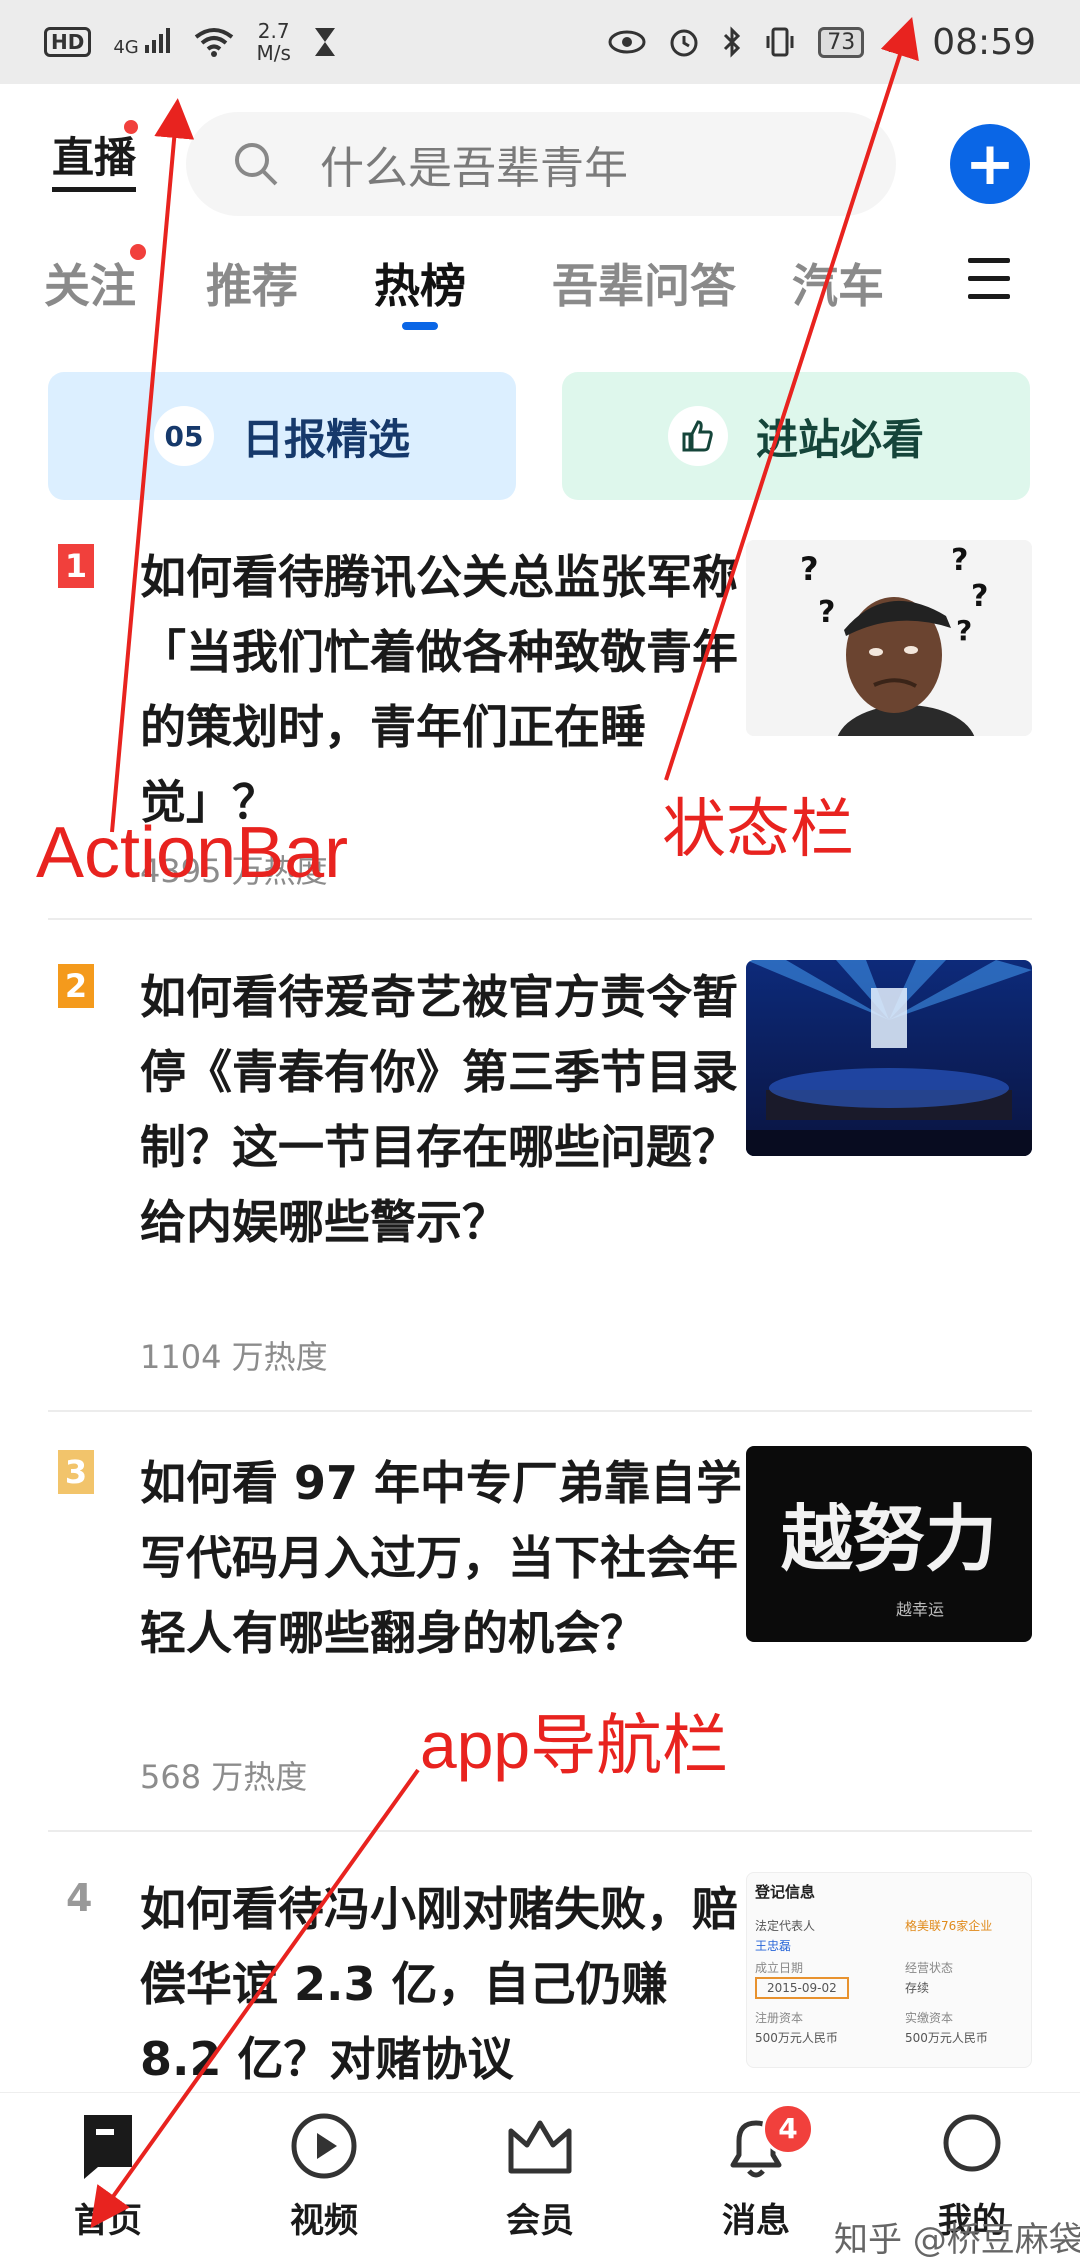  Describe the element at coordinates (224, 1777) in the screenshot. I see `heat-count: 568 万热度` at that location.